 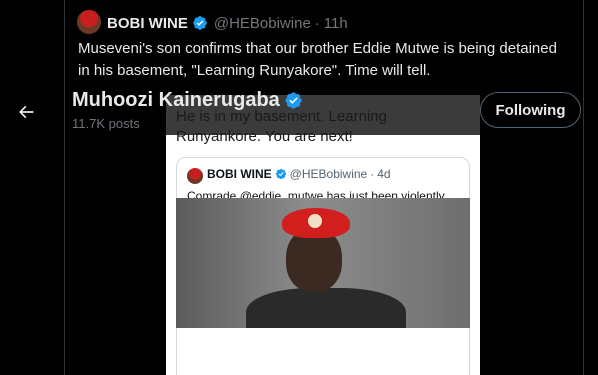 I want to click on author-handle: @HEBobiwine, so click(x=262, y=23).